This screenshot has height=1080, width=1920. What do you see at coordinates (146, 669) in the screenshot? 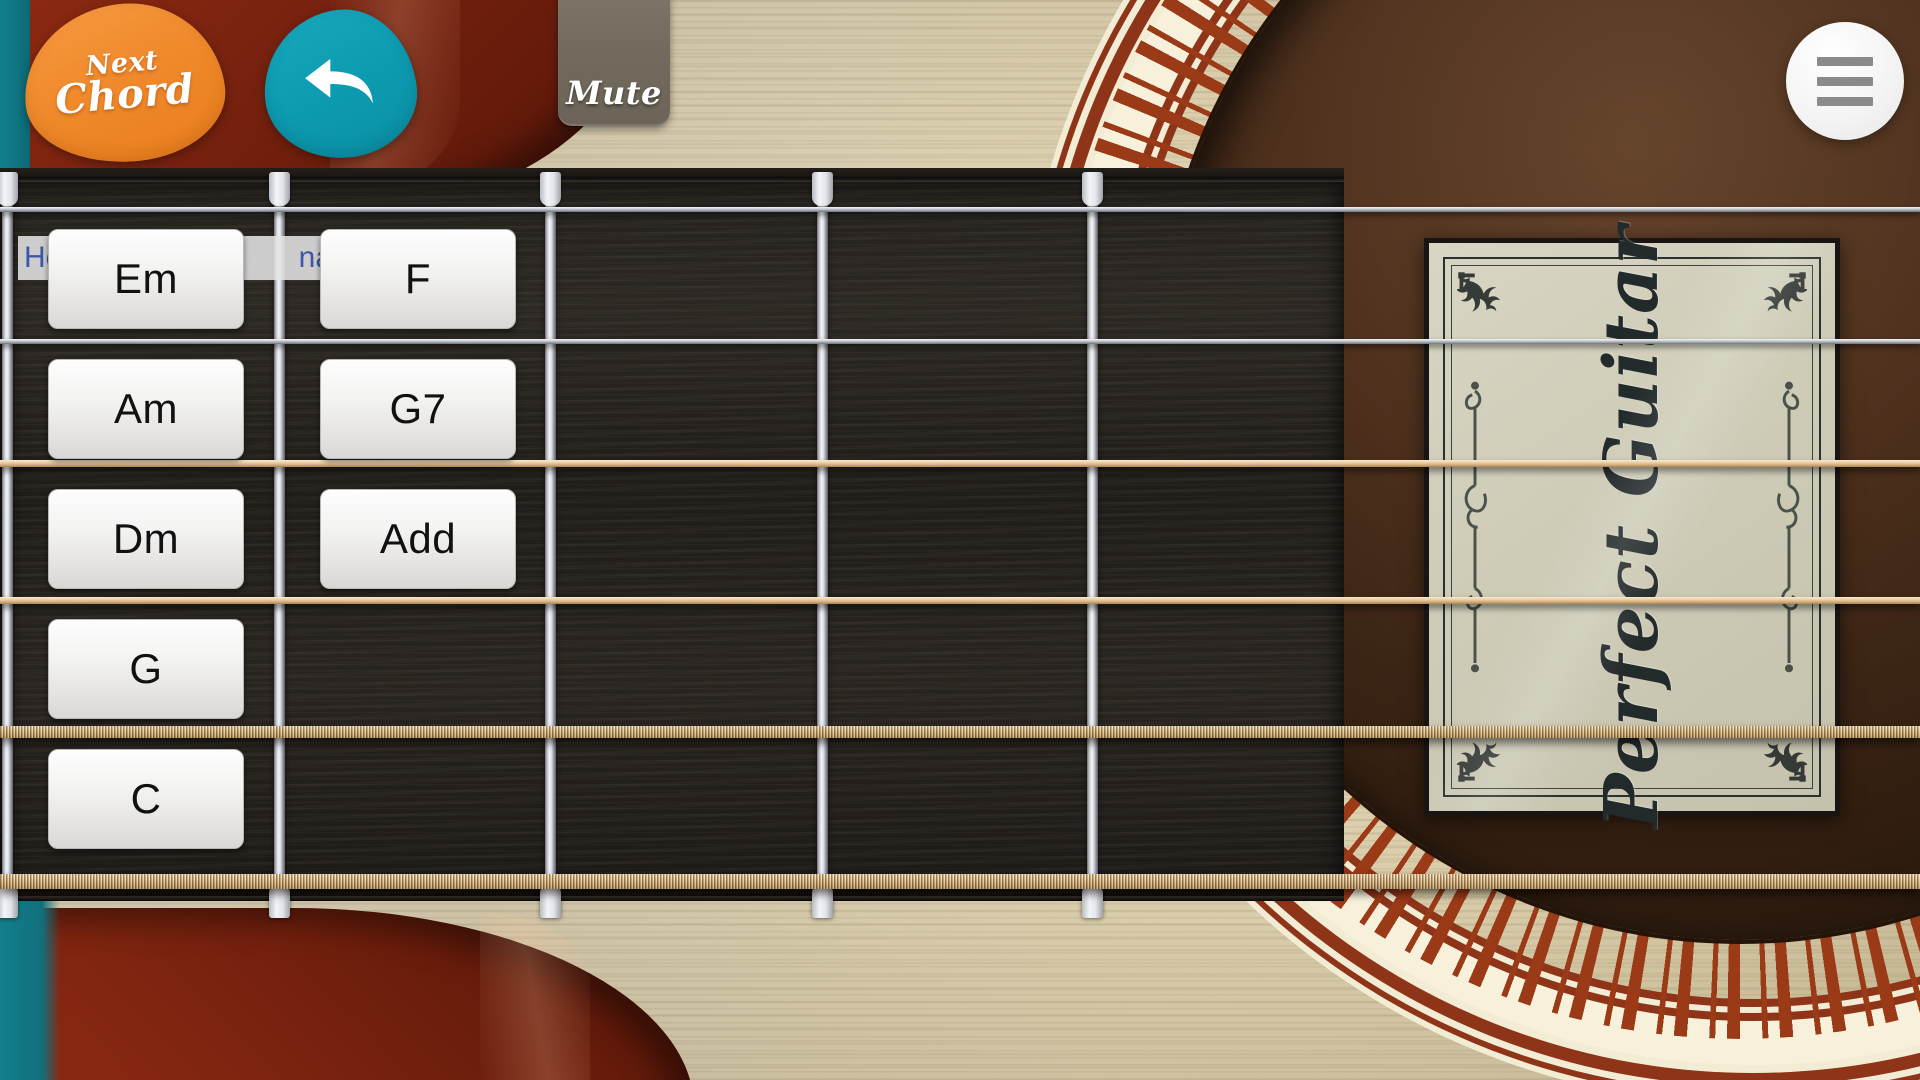
I see `chord-button-g: G` at bounding box center [146, 669].